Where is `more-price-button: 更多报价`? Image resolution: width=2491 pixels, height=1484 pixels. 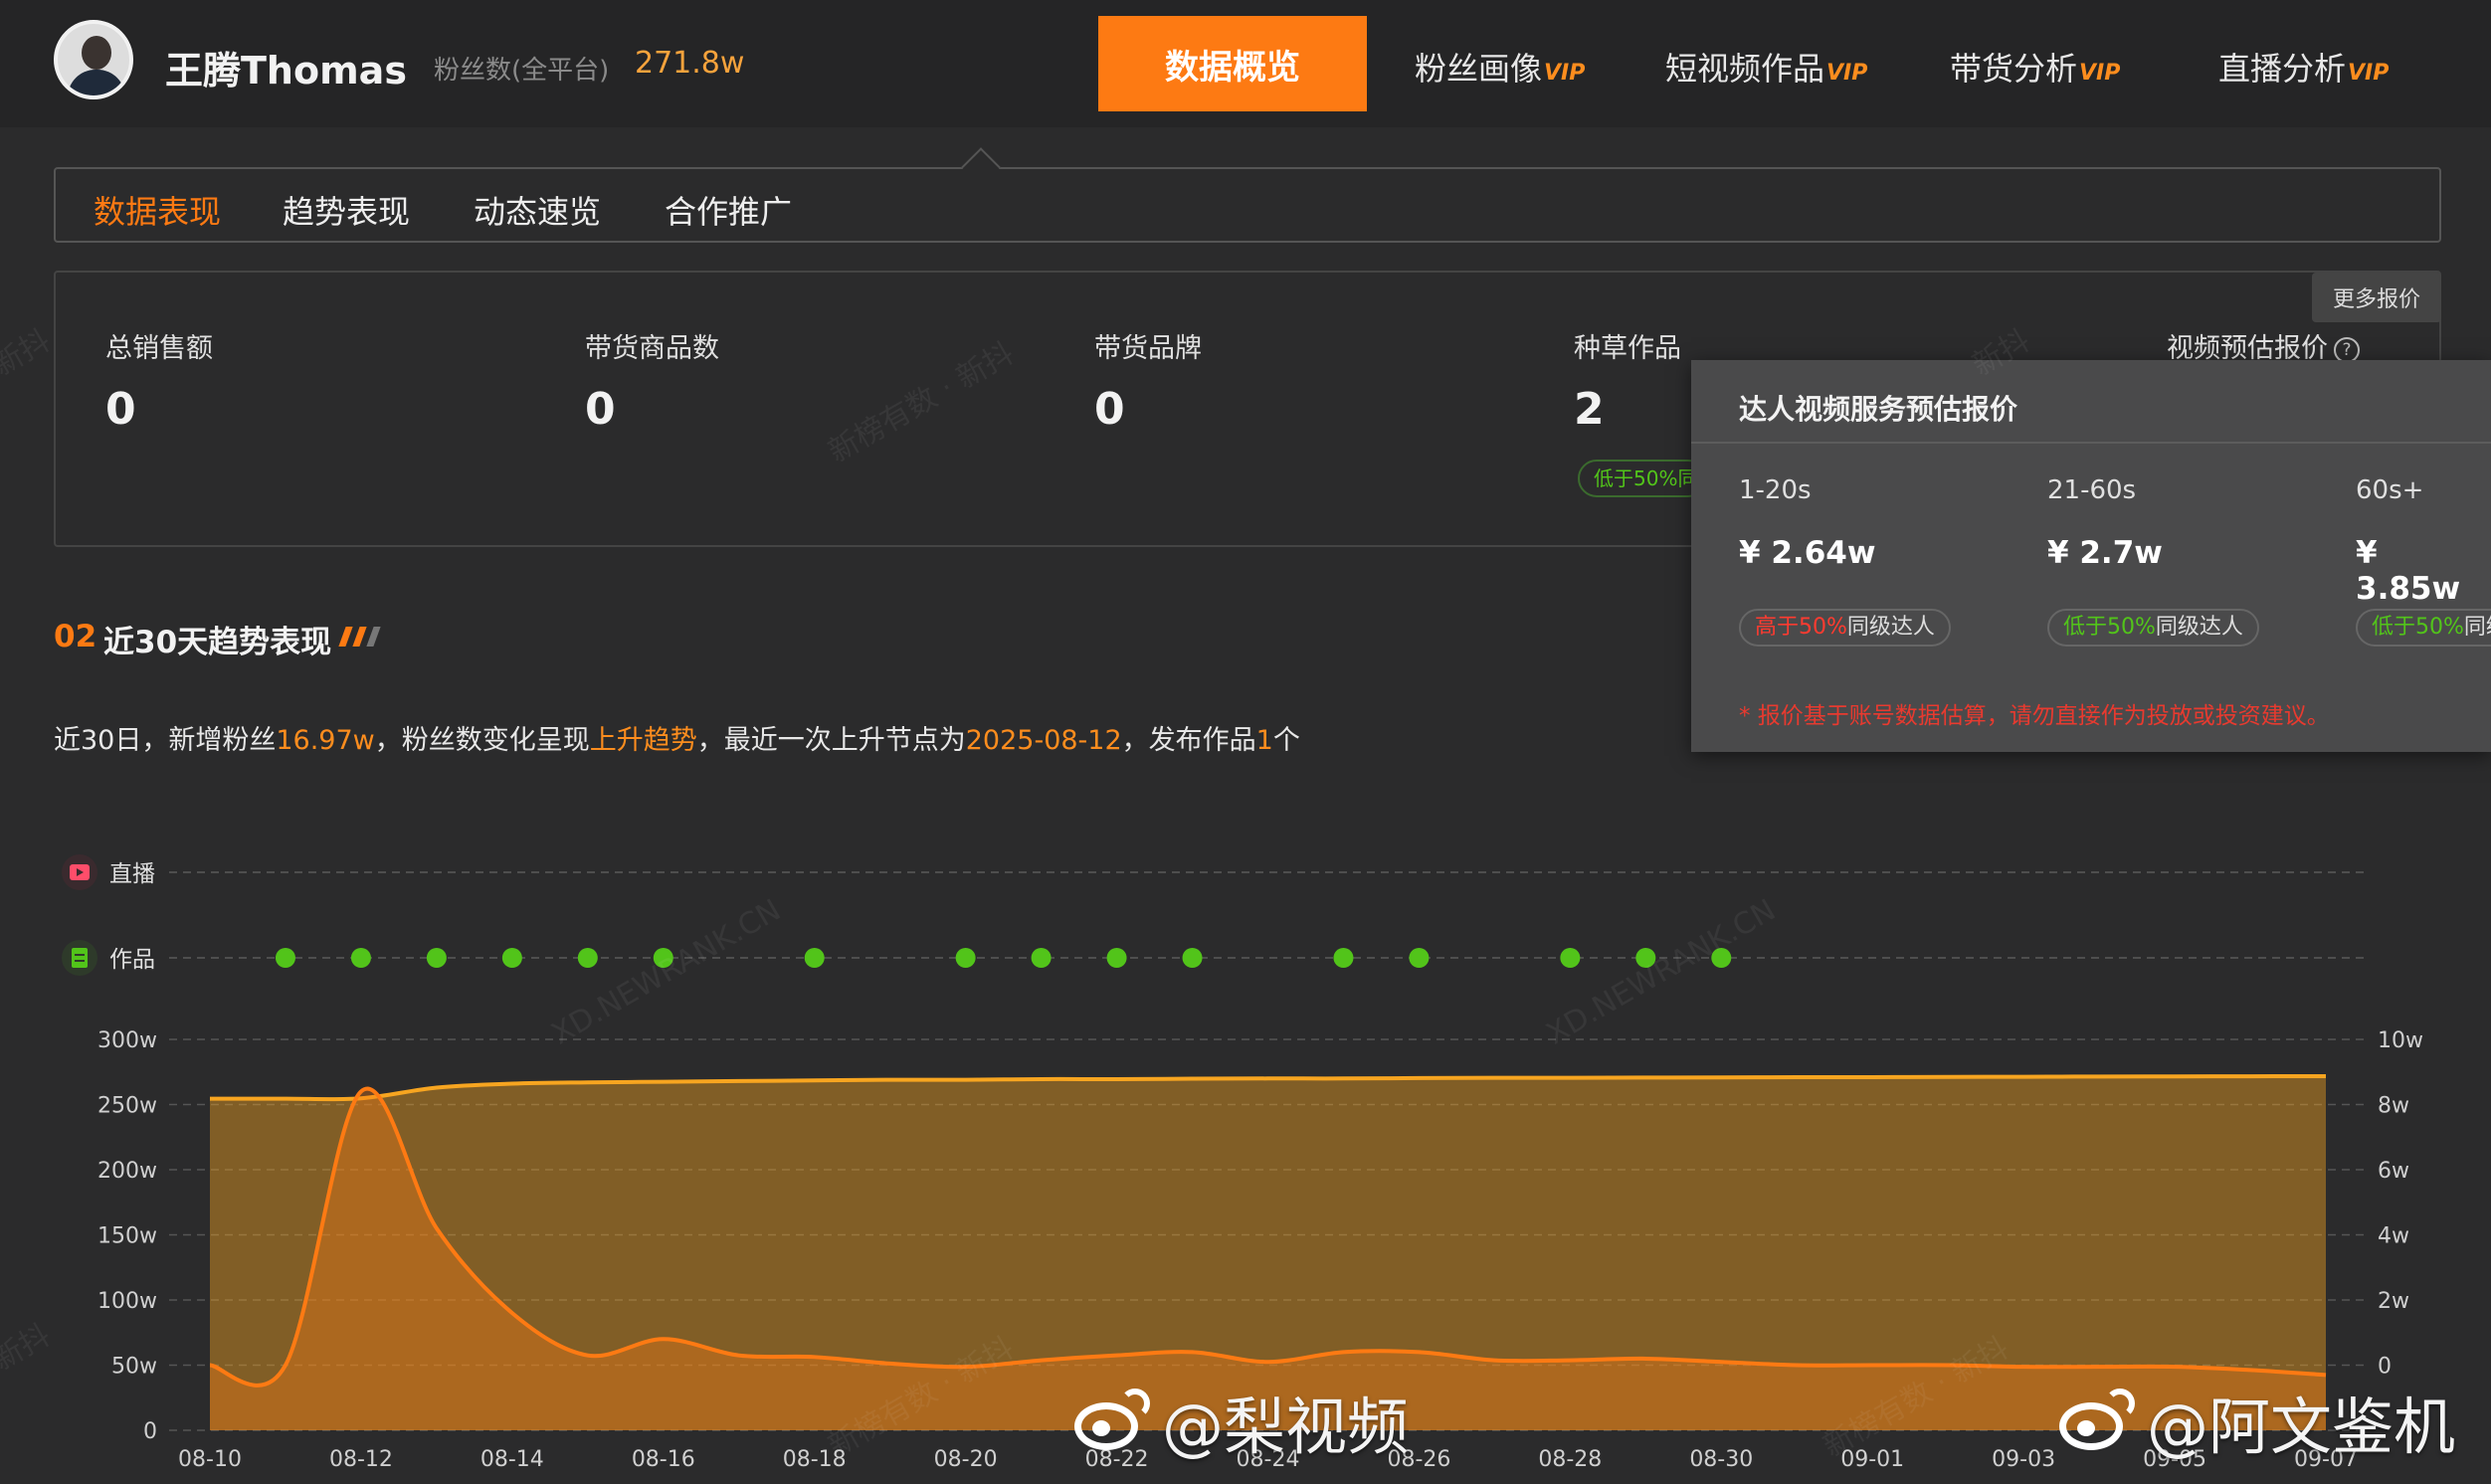
more-price-button: 更多报价 is located at coordinates (2376, 298).